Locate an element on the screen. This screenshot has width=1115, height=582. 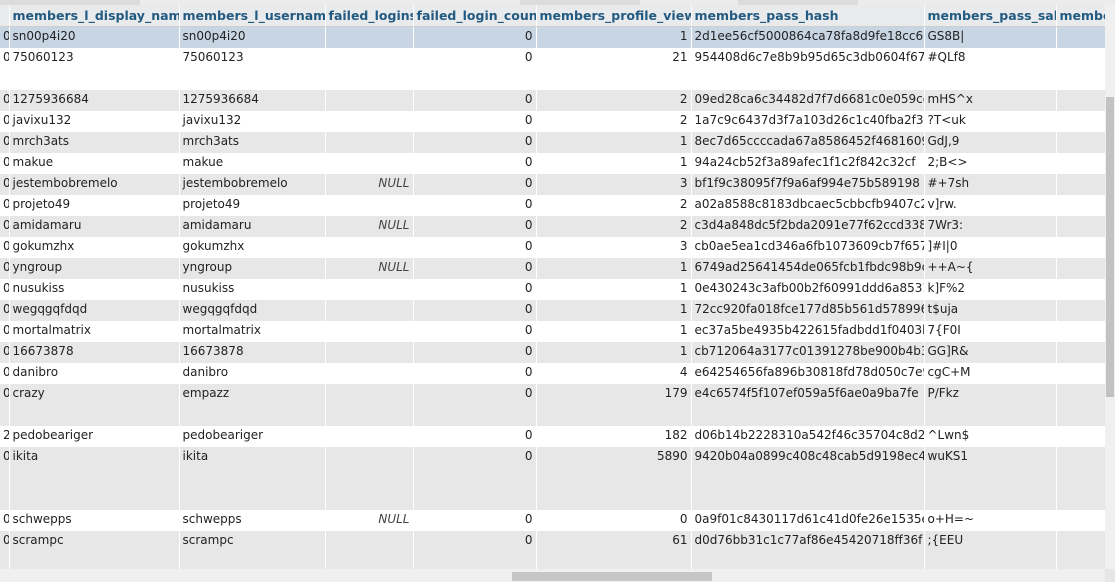
cell-pass-hash: c3d4a848dc5f2bda2091e77f62ccd338 is located at coordinates (808, 226).